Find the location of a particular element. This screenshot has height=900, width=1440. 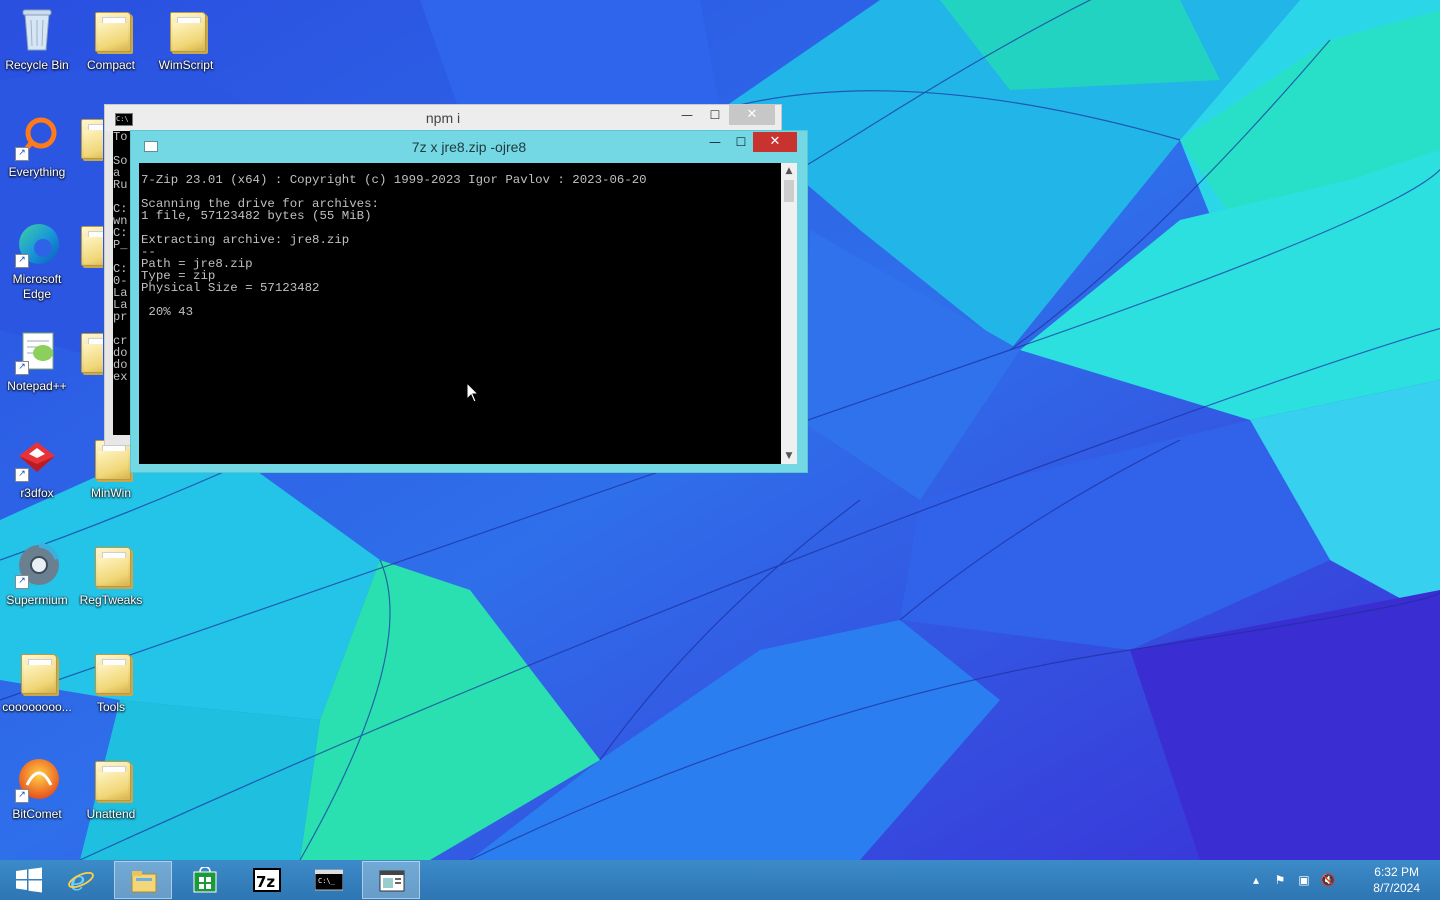

mouse-cursor-icon is located at coordinates (473, 392).